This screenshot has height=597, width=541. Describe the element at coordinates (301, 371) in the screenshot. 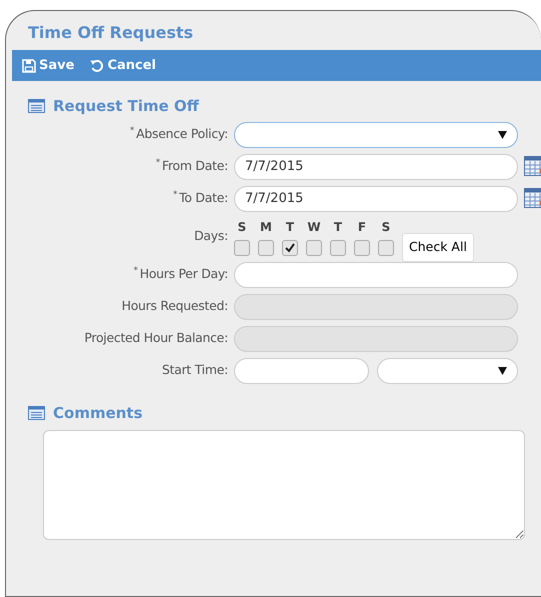

I see `time-field` at that location.